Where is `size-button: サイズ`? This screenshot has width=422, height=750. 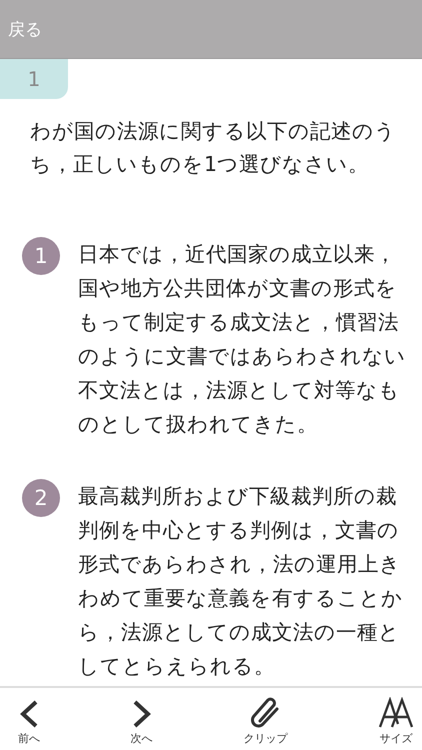 size-button: サイズ is located at coordinates (396, 719).